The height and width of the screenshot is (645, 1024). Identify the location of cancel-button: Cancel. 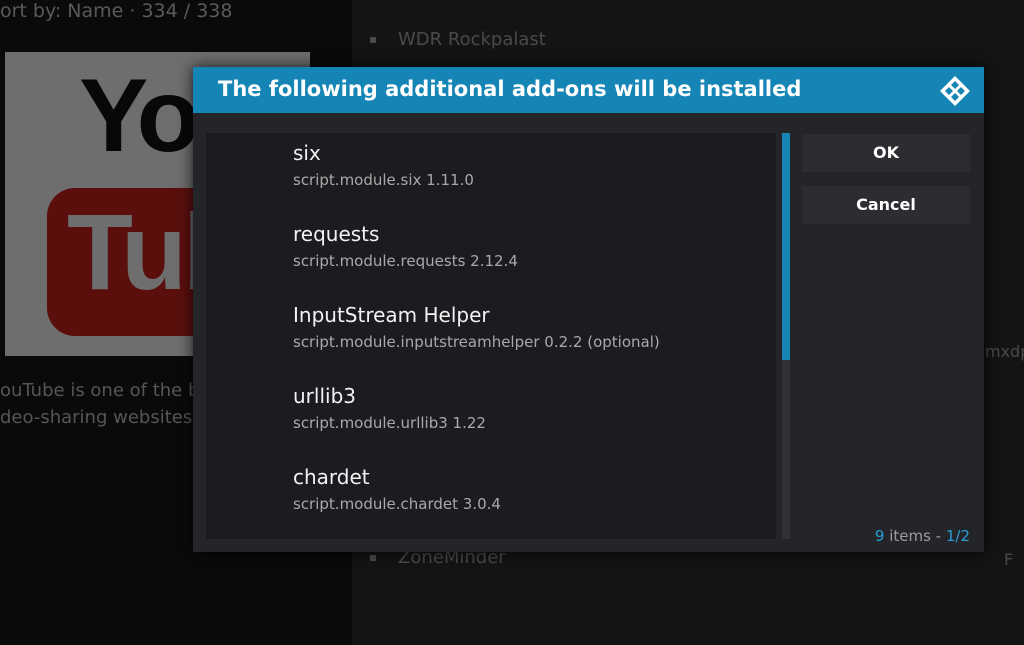
(886, 205).